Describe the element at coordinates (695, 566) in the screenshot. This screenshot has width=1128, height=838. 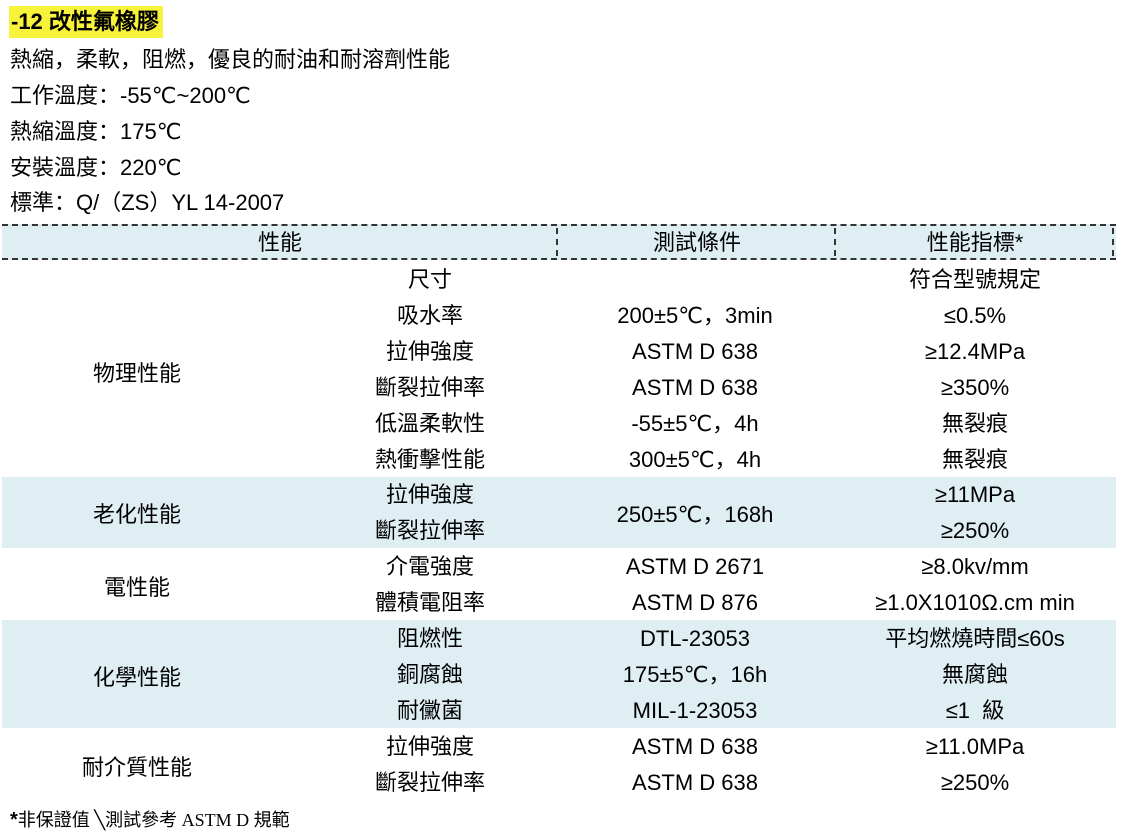
I see `condition-cell: ASTM D 2671` at that location.